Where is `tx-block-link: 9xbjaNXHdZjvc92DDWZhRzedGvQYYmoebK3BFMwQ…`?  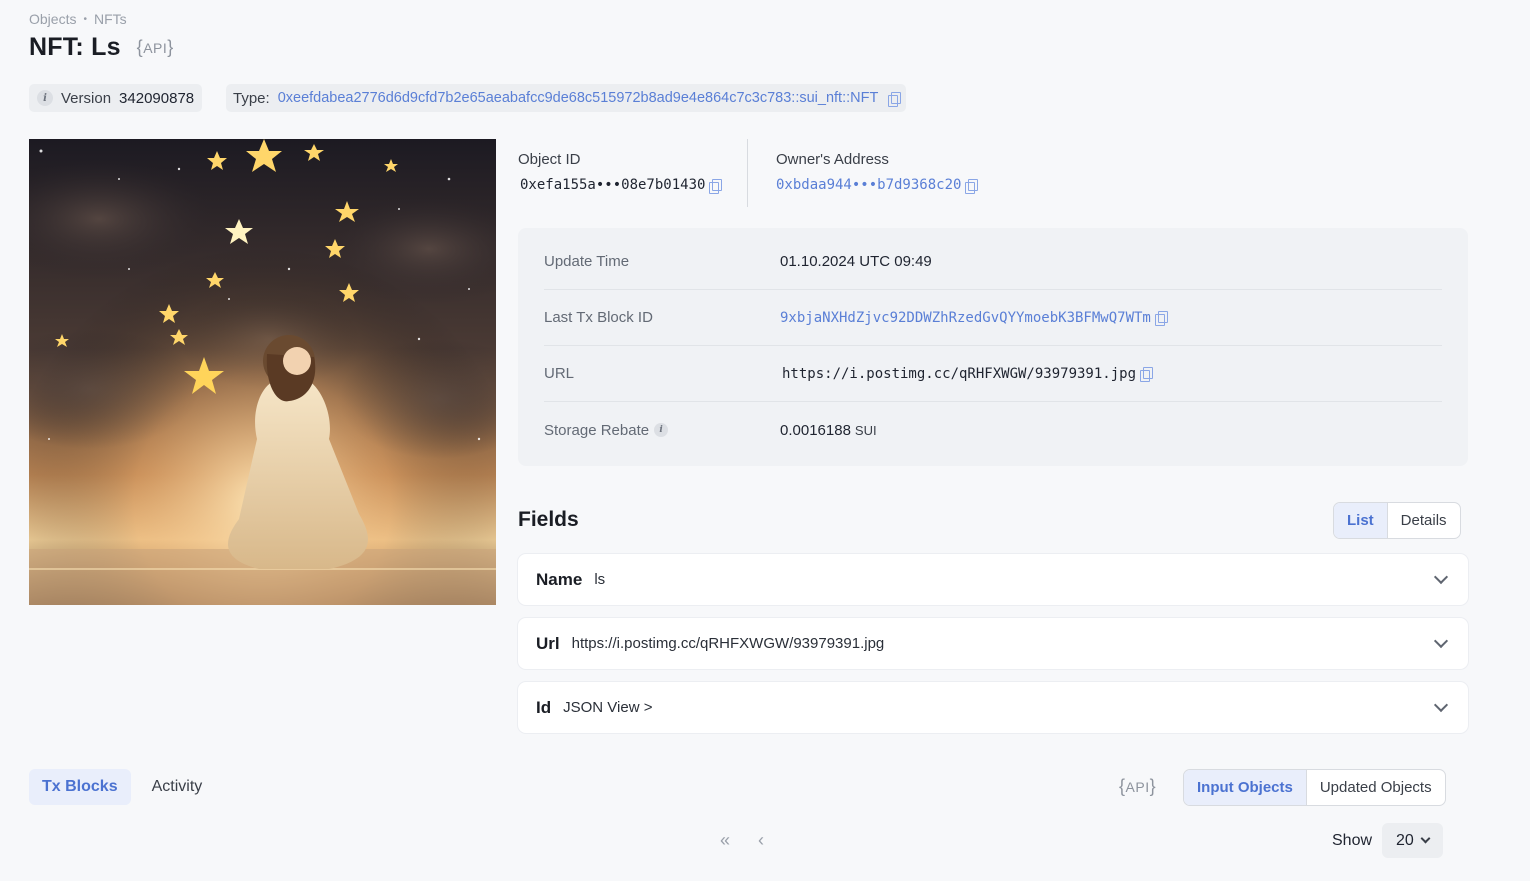
tx-block-link: 9xbjaNXHdZjvc92DDWZhRzedGvQYYmoebK3BFMwQ… is located at coordinates (965, 318).